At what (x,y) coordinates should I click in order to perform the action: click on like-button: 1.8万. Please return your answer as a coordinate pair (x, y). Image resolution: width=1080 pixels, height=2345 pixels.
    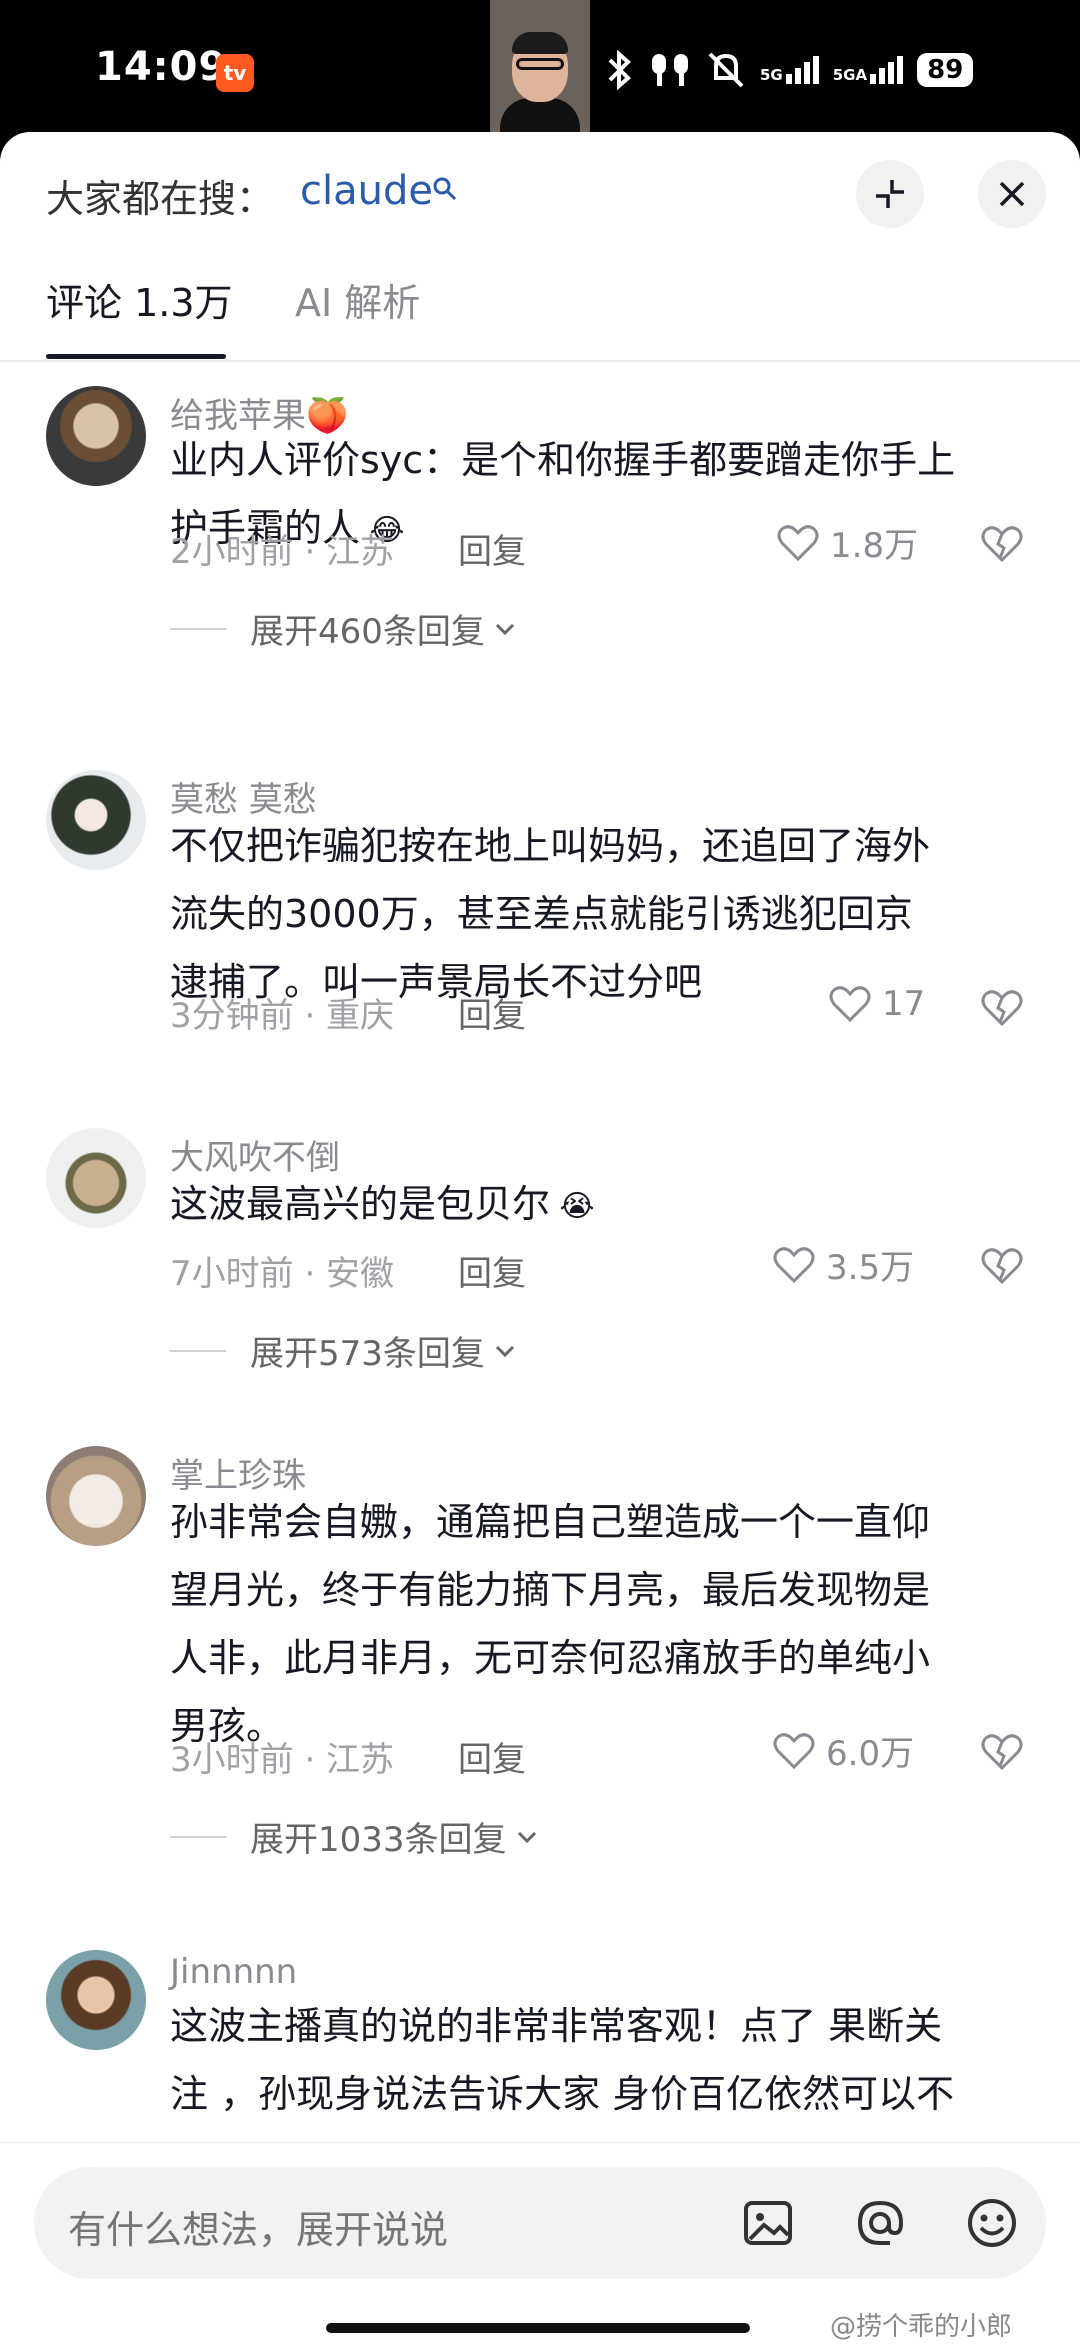
    Looking at the image, I should click on (847, 542).